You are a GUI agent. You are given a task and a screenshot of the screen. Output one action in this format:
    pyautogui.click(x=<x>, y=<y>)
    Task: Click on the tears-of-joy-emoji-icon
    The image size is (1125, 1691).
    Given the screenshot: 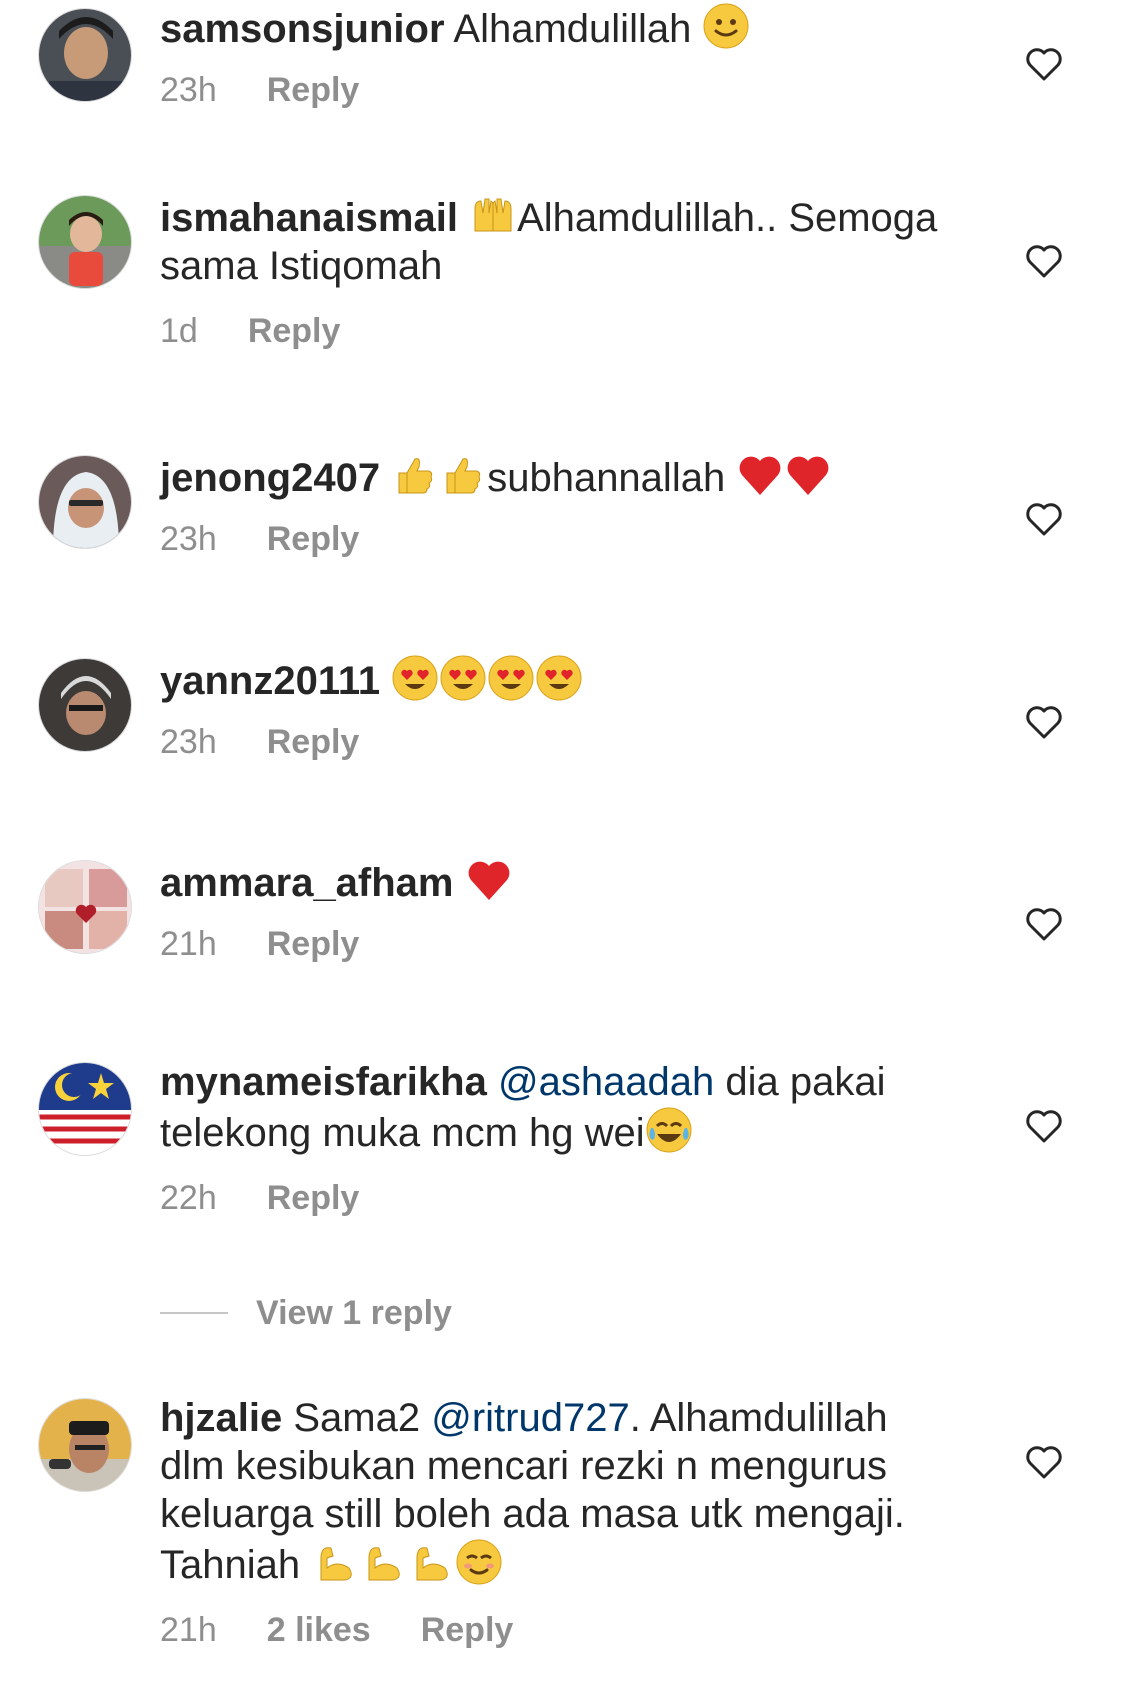 What is the action you would take?
    pyautogui.click(x=669, y=1130)
    